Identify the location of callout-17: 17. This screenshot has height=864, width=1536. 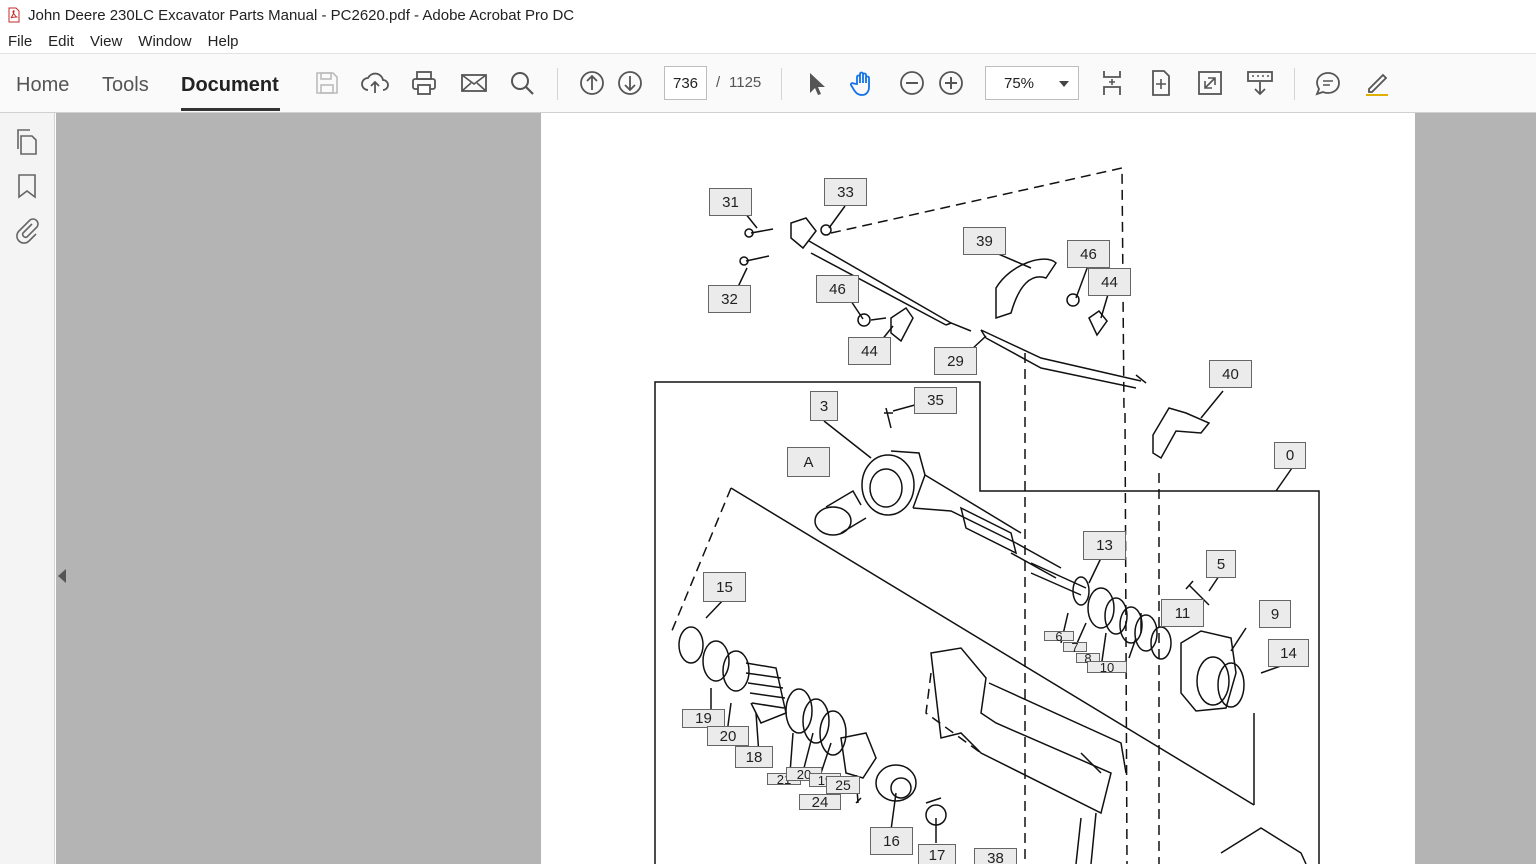
(937, 854).